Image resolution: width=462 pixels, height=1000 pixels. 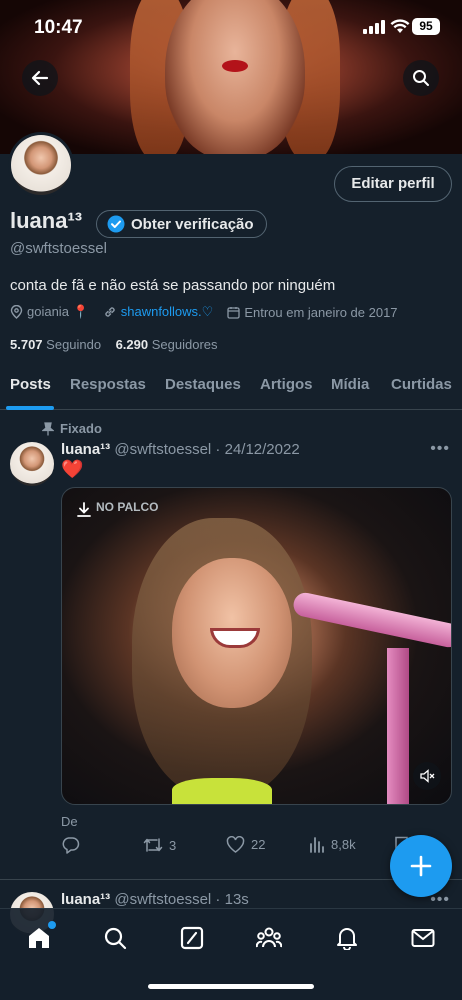 I want to click on grok-icon, so click(x=192, y=938).